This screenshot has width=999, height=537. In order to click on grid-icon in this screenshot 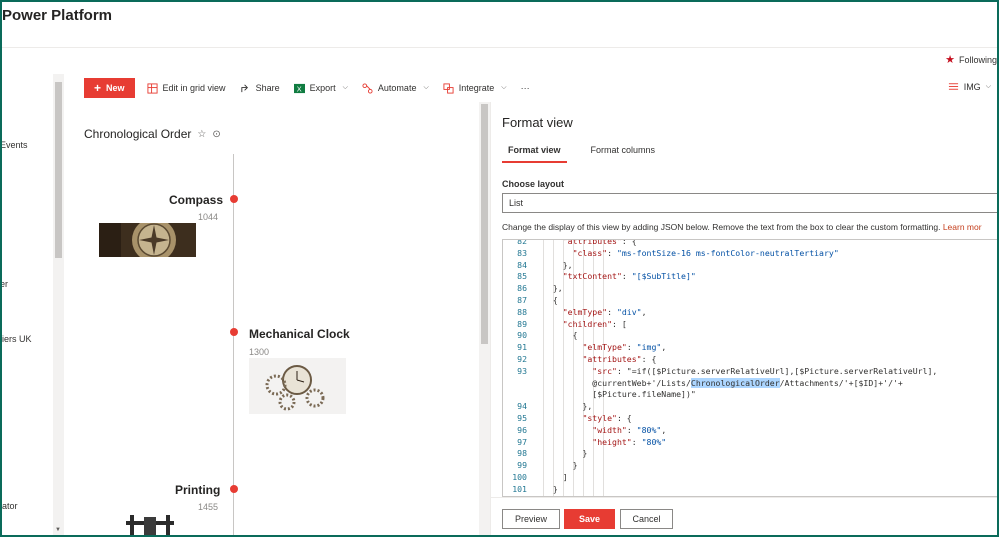, I will do `click(152, 88)`.